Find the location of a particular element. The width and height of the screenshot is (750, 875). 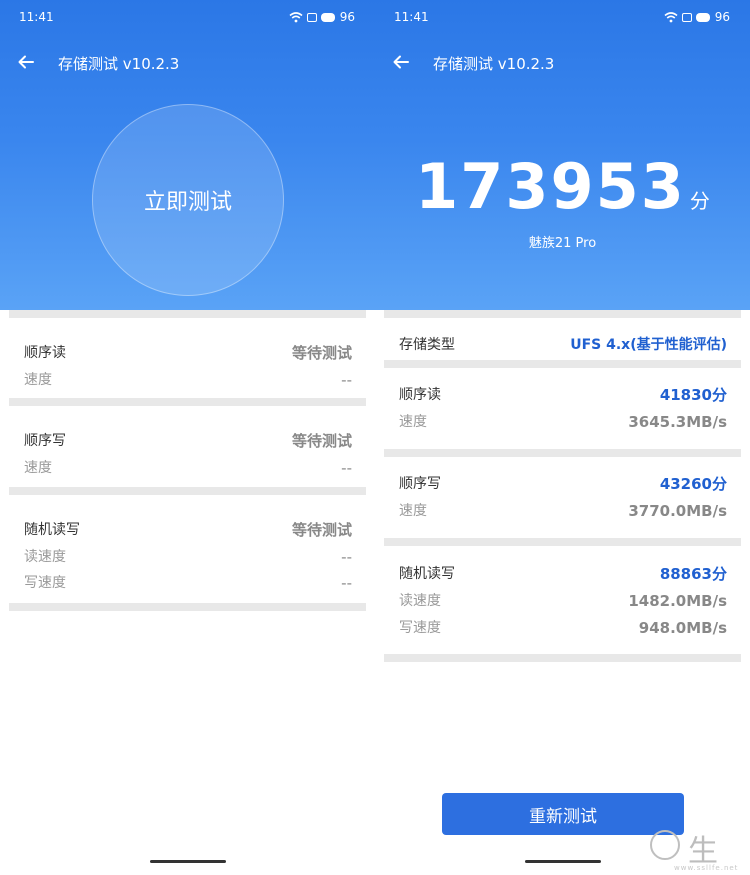

storage-type-value: UFS 4.x(基于性能评估) is located at coordinates (648, 345).